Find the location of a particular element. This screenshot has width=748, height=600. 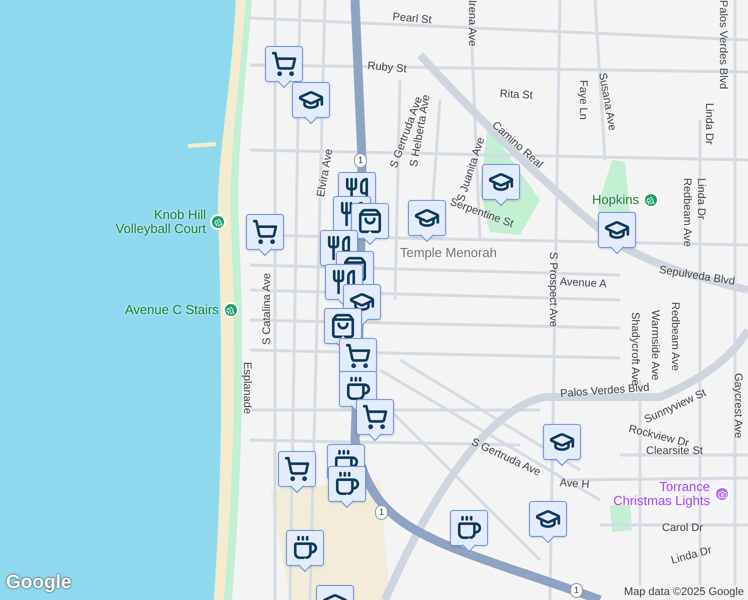

street-label: Clearsite St is located at coordinates (674, 451).